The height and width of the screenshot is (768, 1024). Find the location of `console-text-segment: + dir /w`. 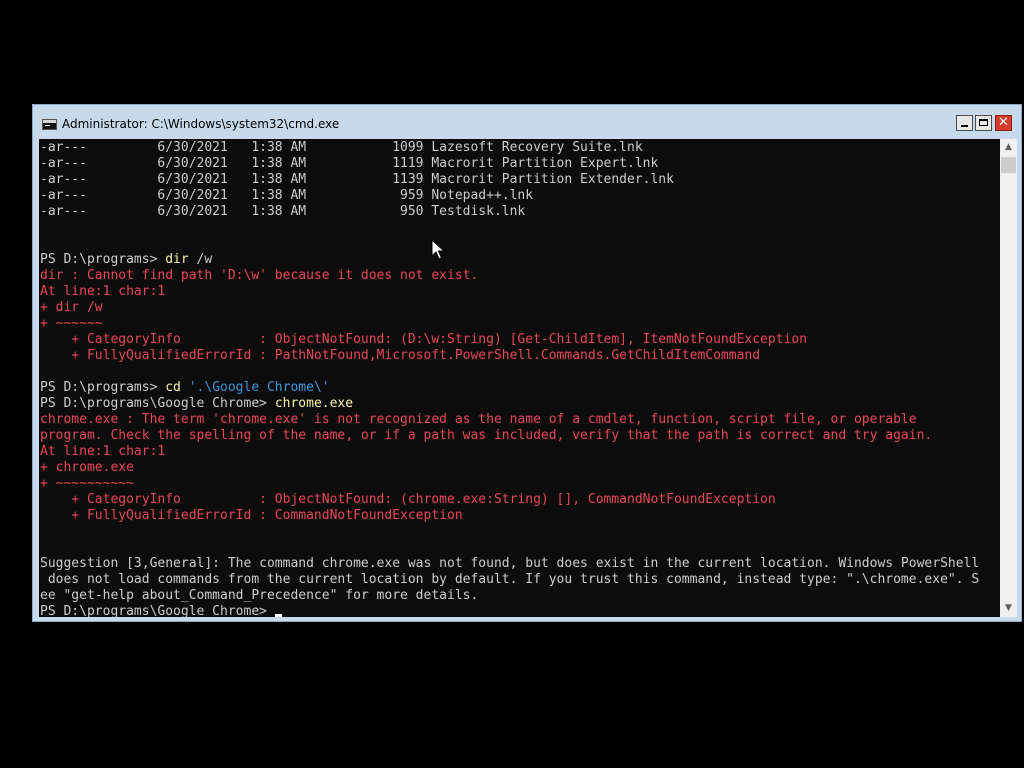

console-text-segment: + dir /w is located at coordinates (71, 307).